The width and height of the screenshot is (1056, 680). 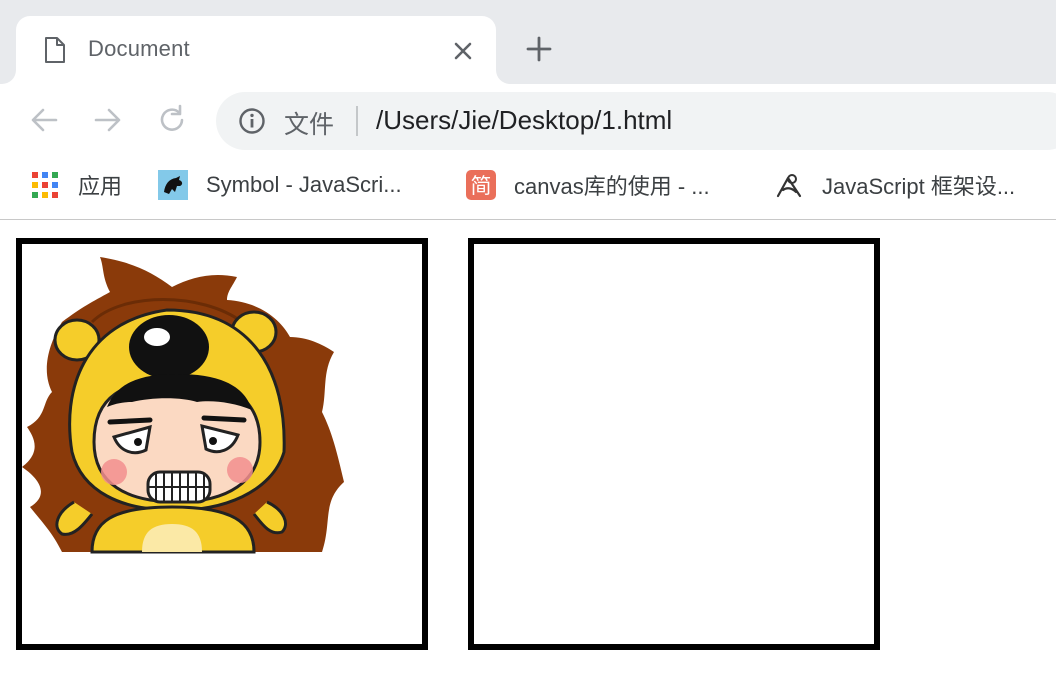 What do you see at coordinates (357, 121) in the screenshot?
I see `omnibox-divider` at bounding box center [357, 121].